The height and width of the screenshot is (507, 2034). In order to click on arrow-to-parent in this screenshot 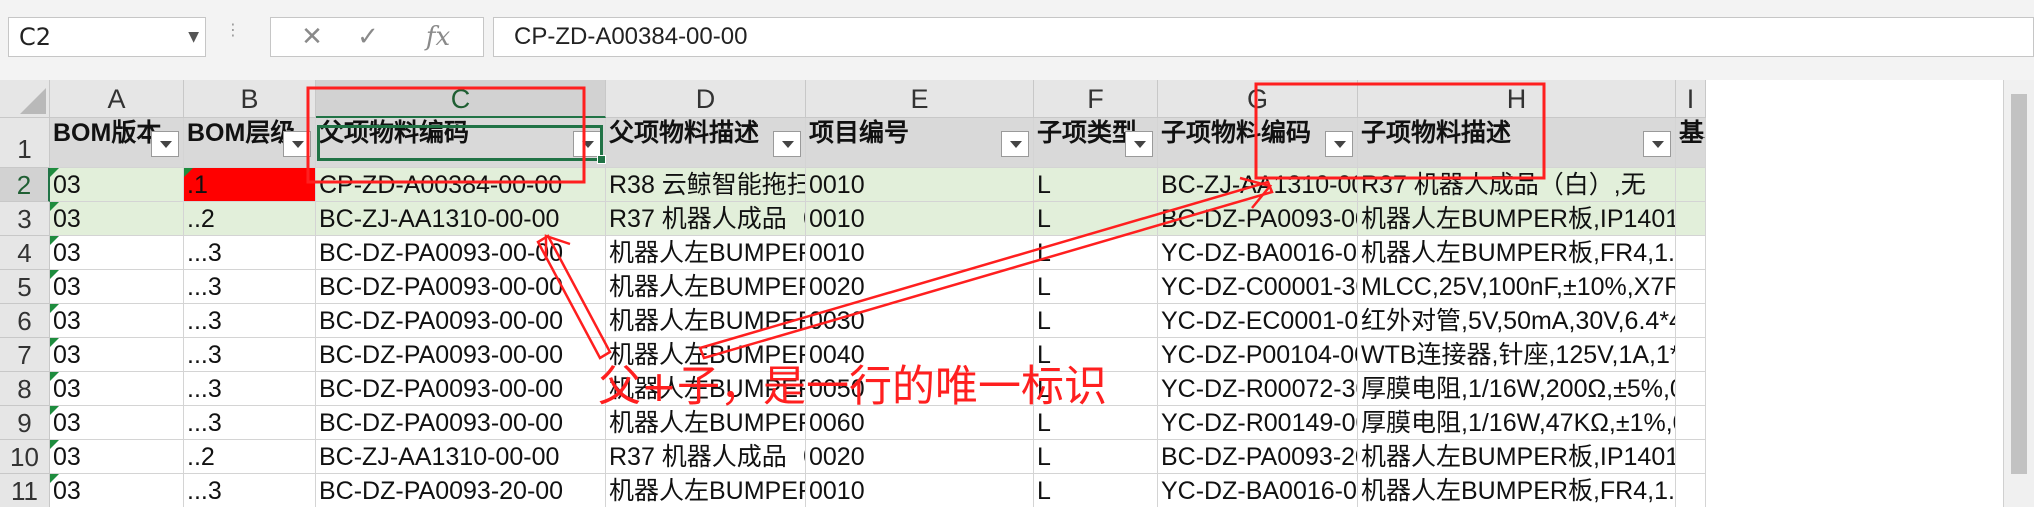, I will do `click(574, 297)`.